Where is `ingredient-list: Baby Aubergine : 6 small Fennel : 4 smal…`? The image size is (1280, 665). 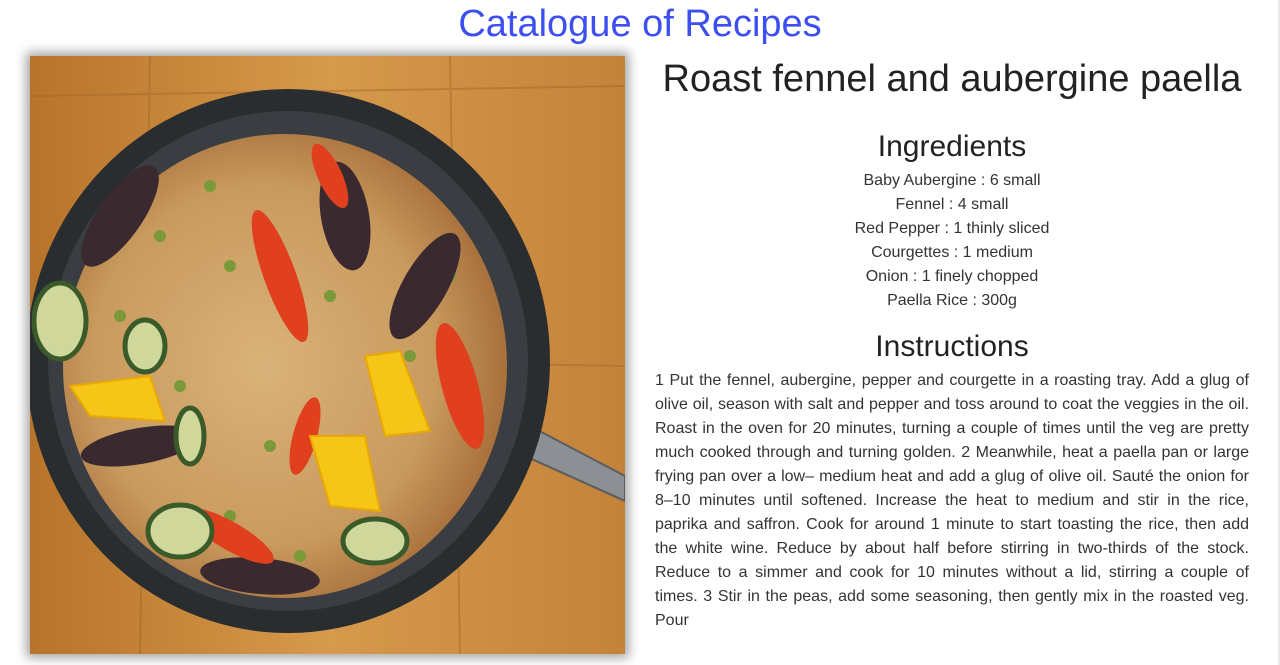 ingredient-list: Baby Aubergine : 6 small Fennel : 4 smal… is located at coordinates (952, 241).